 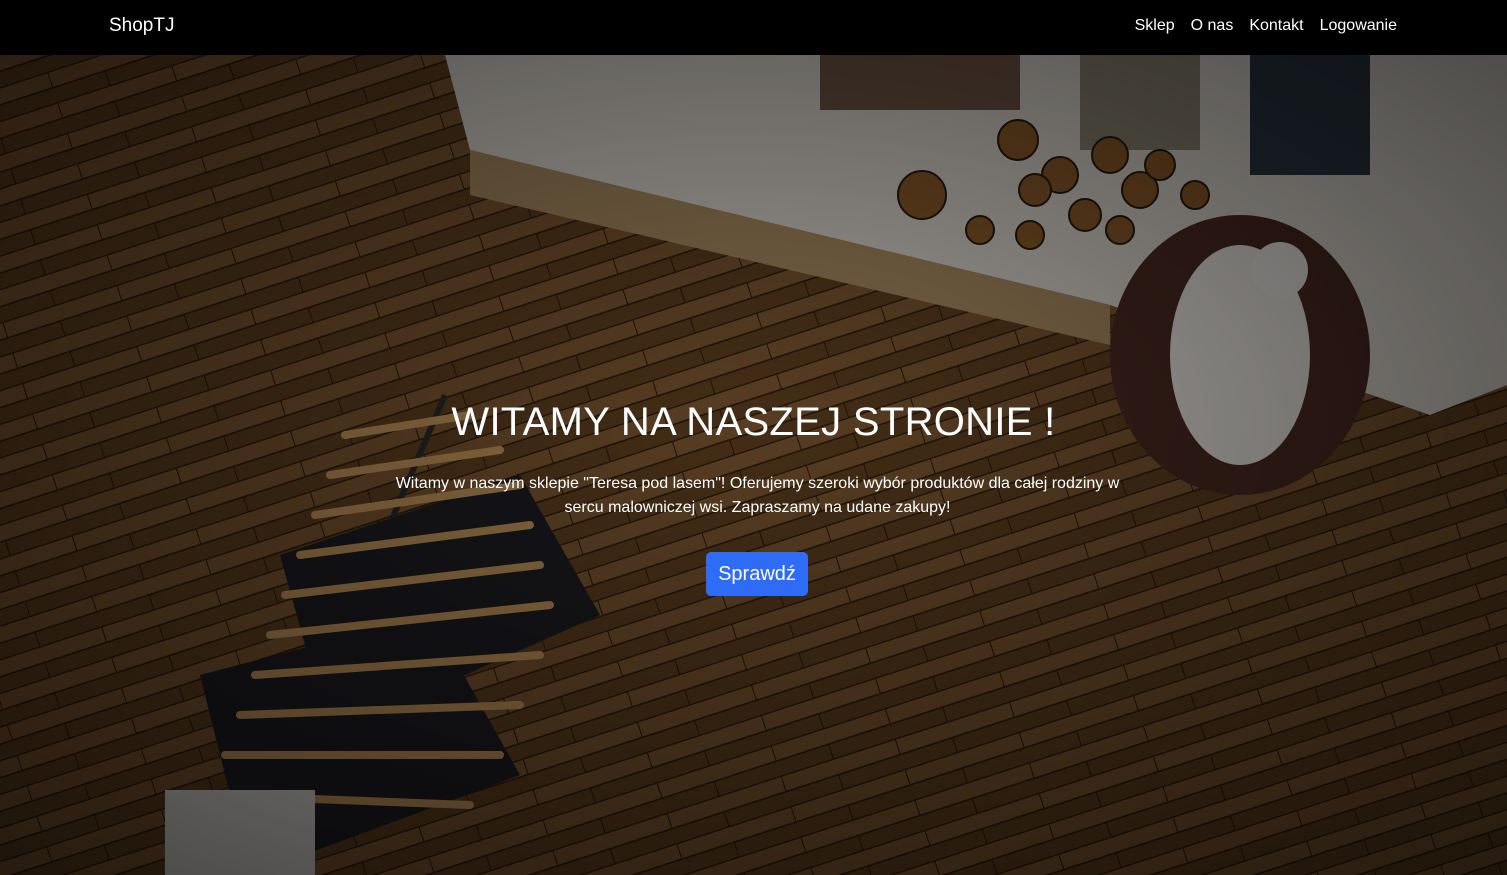 I want to click on nav-link-kontakt: Kontakt, so click(x=1276, y=26).